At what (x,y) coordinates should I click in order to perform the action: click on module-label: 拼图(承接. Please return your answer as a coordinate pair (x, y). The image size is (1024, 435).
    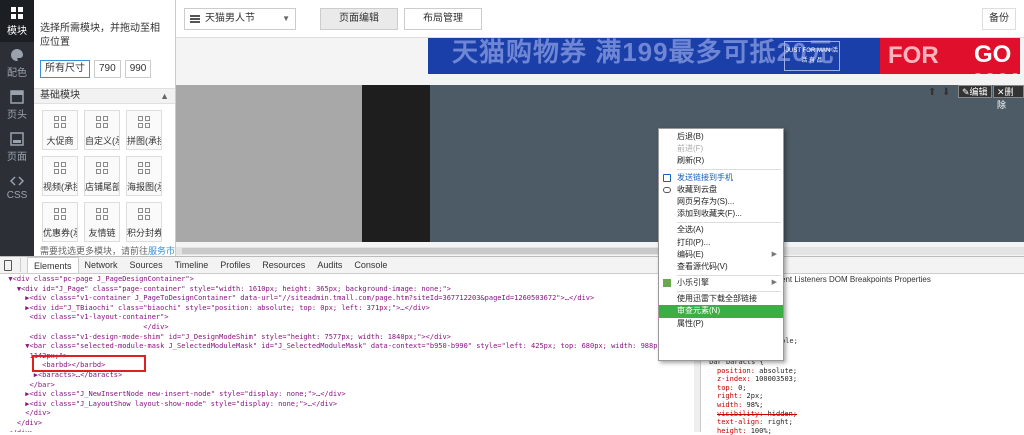
    Looking at the image, I should click on (144, 141).